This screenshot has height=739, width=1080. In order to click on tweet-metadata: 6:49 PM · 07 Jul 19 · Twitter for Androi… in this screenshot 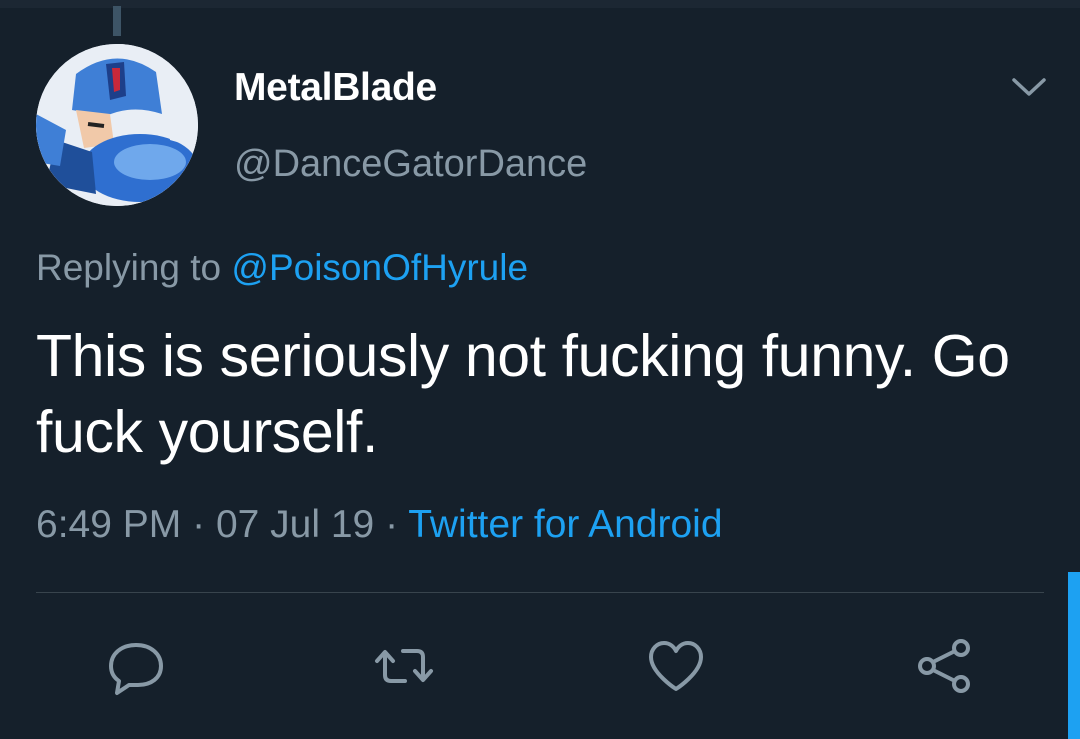, I will do `click(379, 525)`.